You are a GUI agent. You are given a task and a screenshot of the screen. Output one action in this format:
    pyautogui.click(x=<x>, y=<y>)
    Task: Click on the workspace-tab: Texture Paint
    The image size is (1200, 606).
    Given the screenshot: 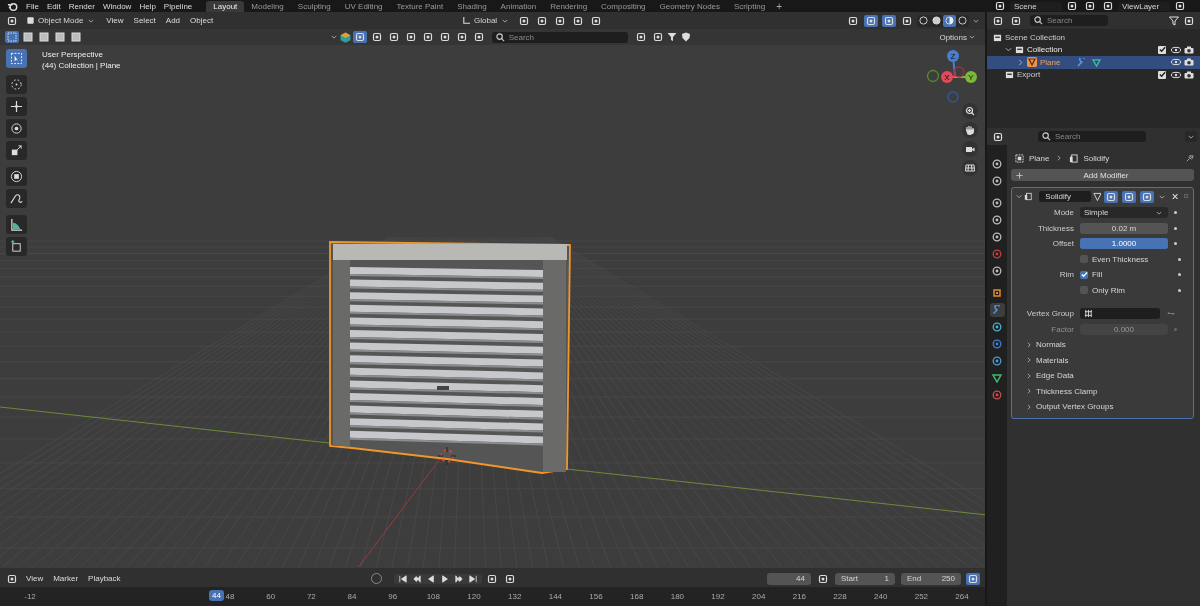 What is the action you would take?
    pyautogui.click(x=420, y=6)
    